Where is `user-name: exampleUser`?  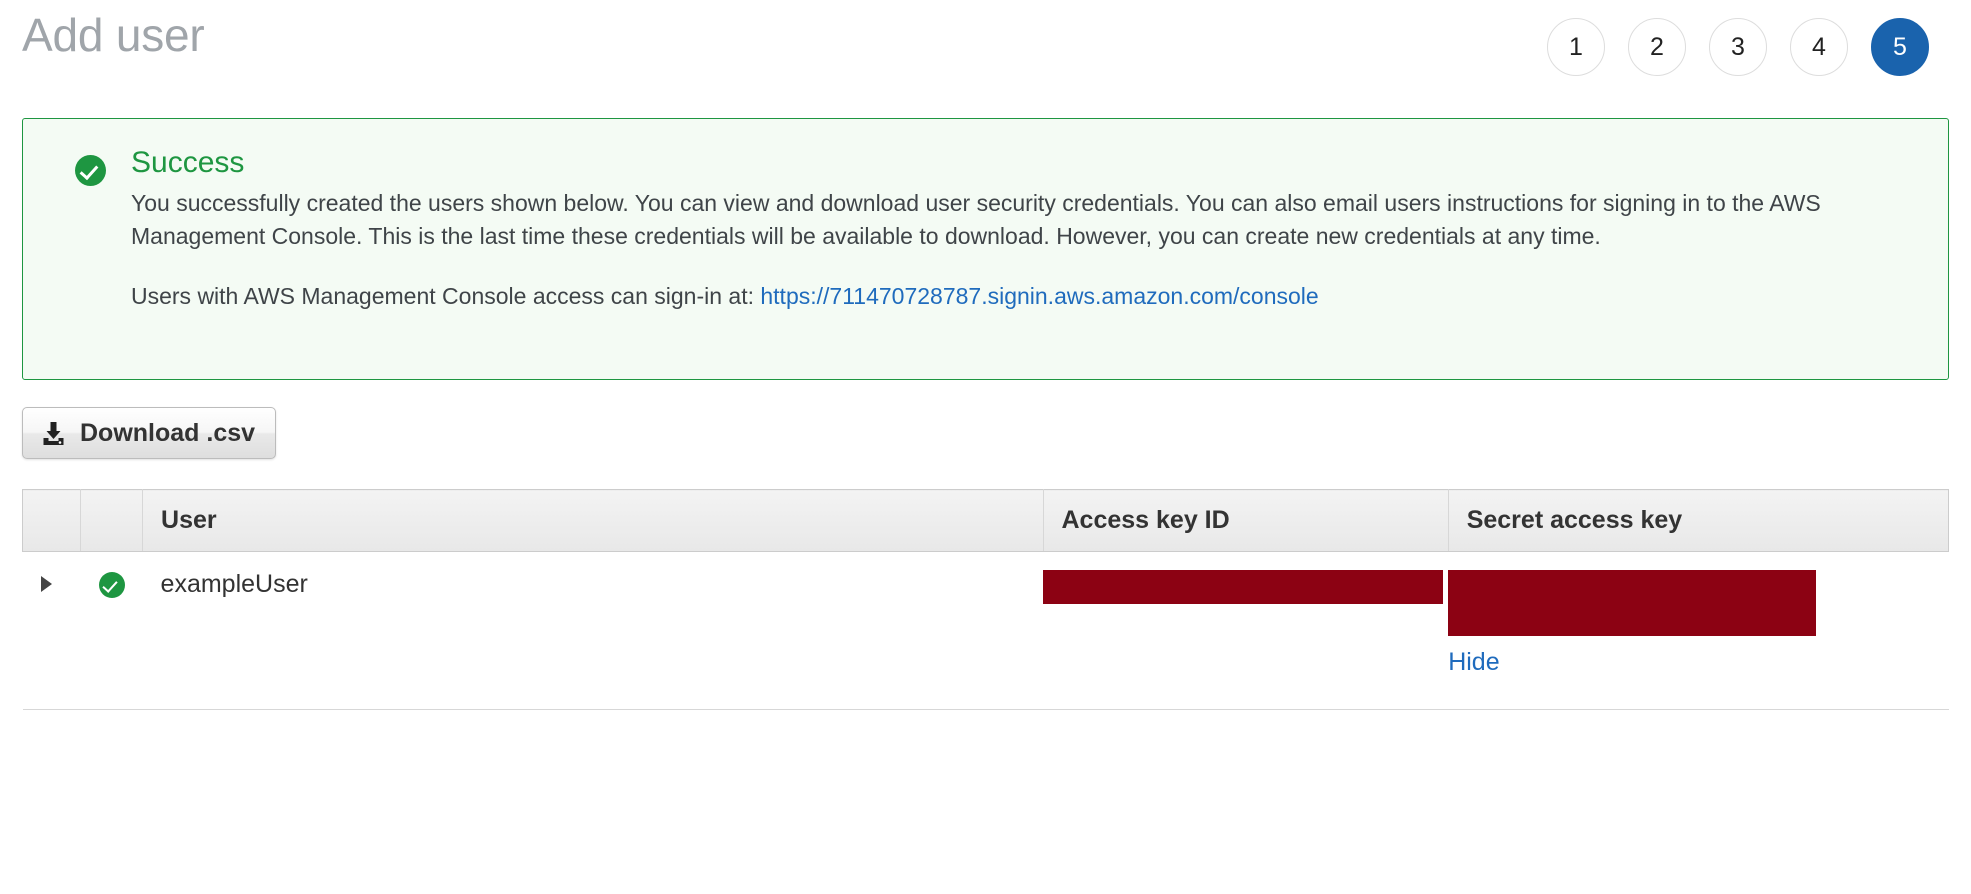
user-name: exampleUser is located at coordinates (234, 584).